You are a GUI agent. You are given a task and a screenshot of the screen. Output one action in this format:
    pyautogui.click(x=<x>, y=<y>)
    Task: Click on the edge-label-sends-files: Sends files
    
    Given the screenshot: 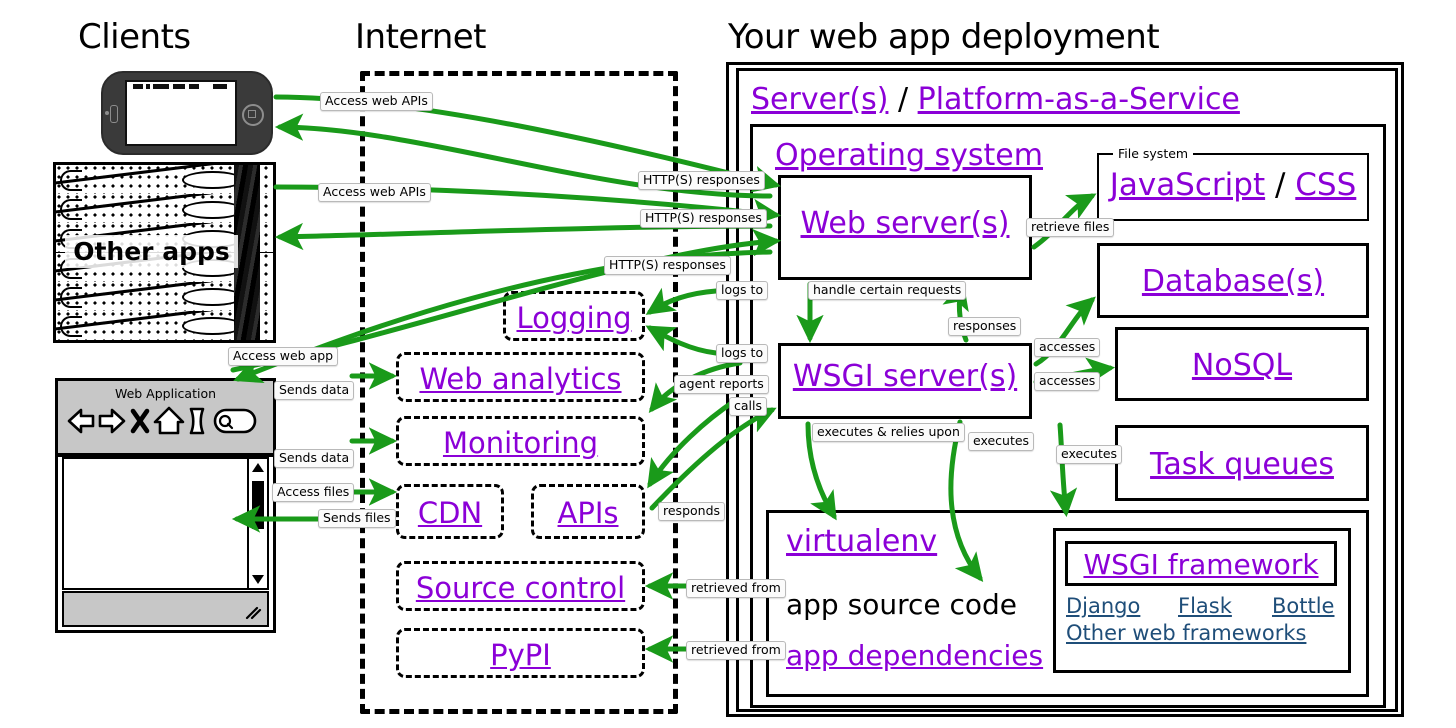 What is the action you would take?
    pyautogui.click(x=357, y=519)
    